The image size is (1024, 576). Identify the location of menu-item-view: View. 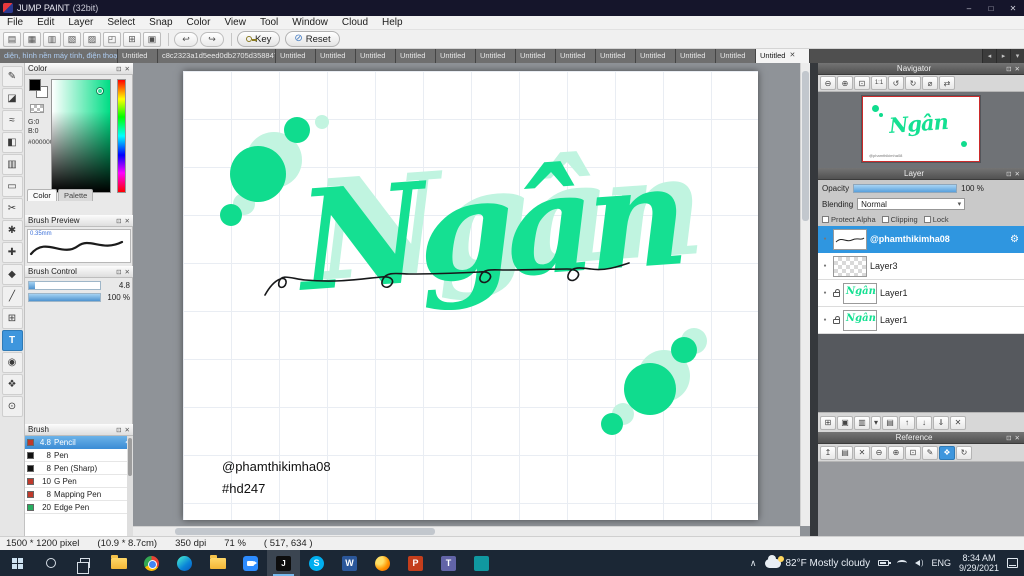
(235, 23).